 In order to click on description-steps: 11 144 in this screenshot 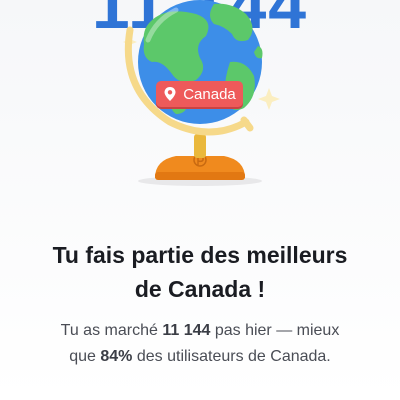, I will do `click(186, 330)`.